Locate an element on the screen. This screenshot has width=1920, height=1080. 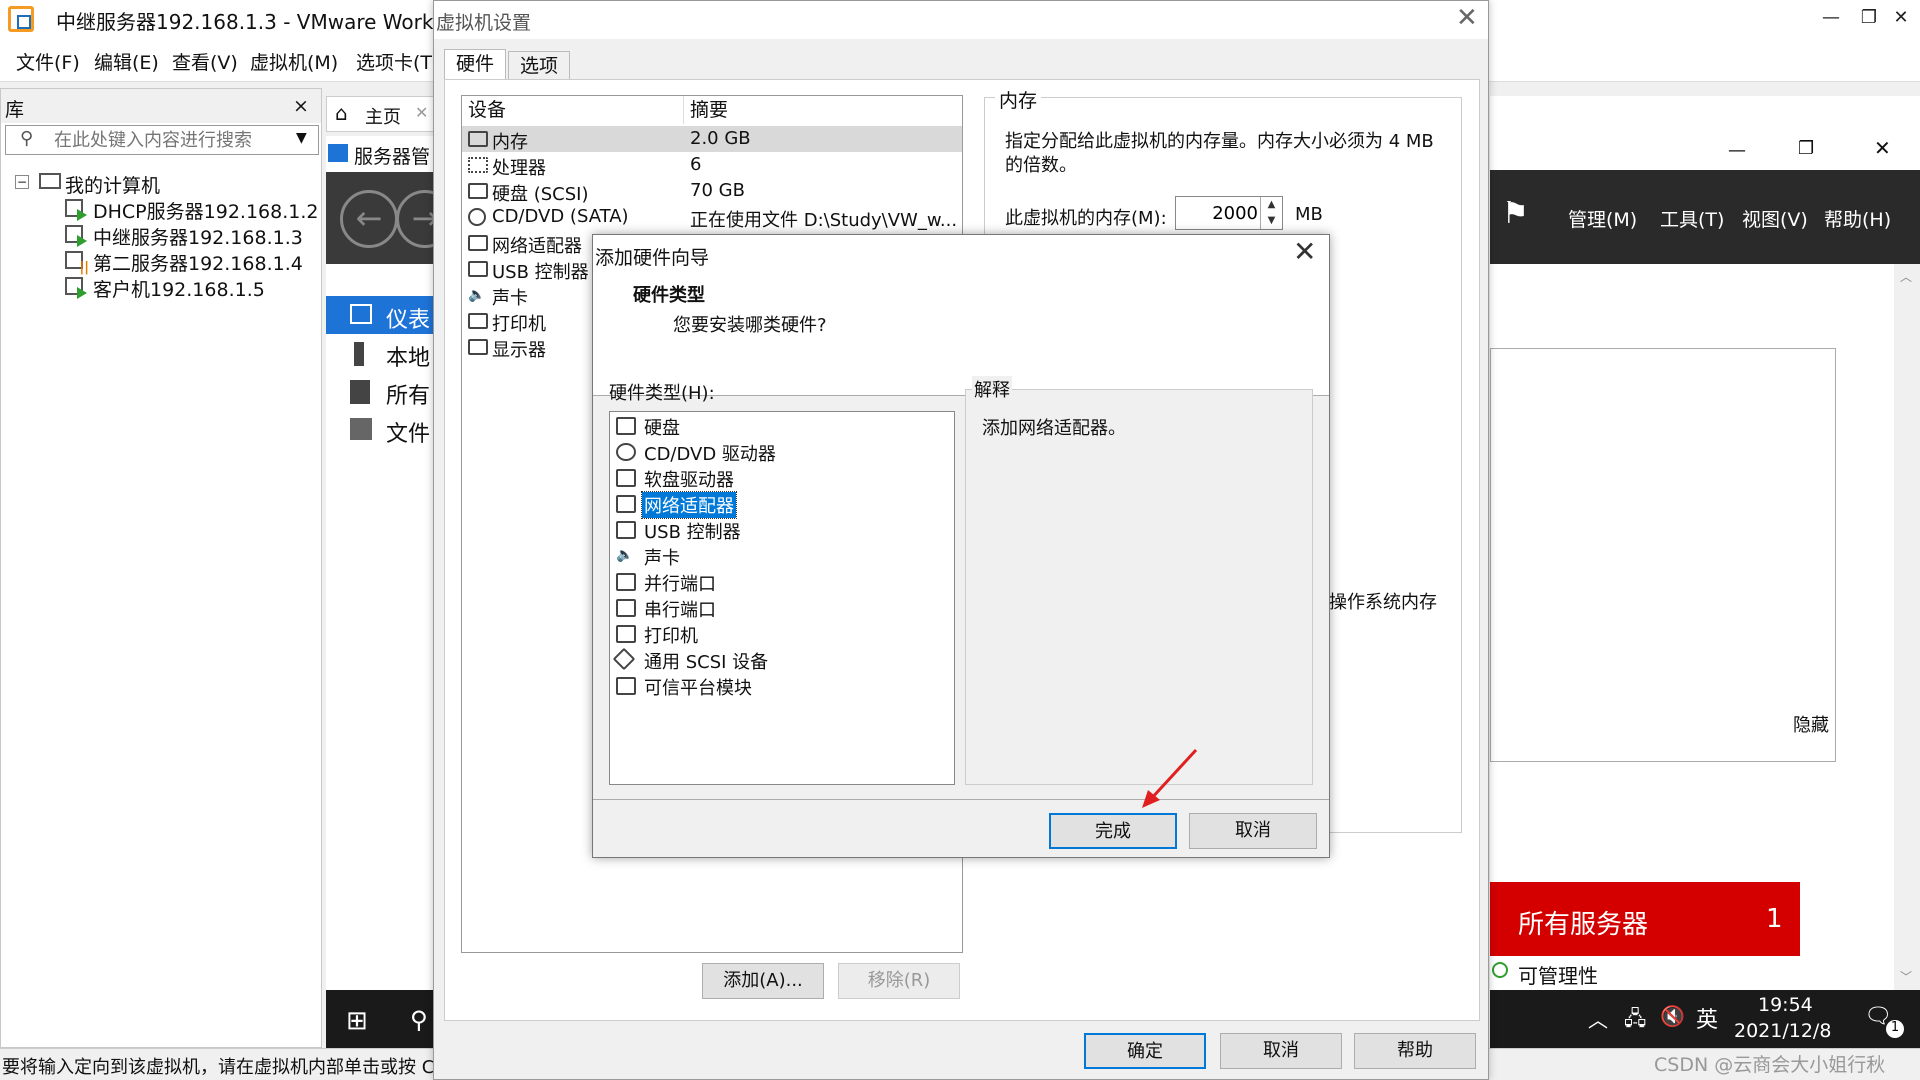
menu-vm: 虚拟机(M) is located at coordinates (294, 61).